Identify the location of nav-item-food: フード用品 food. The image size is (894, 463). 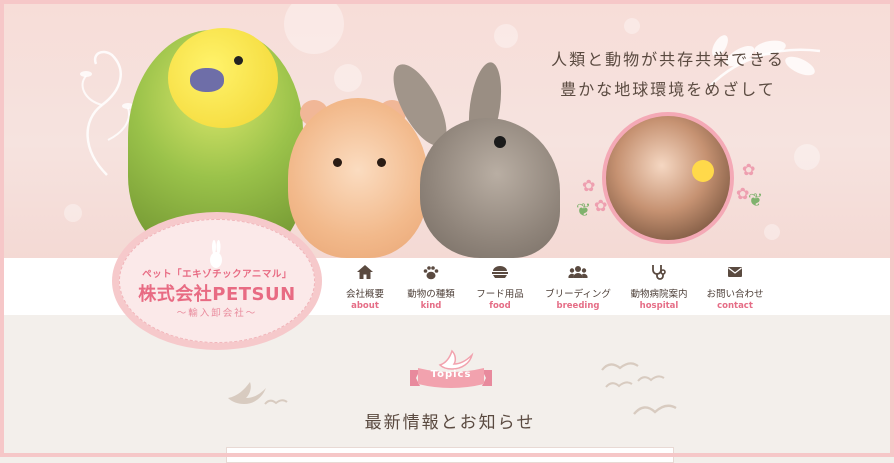
(500, 287).